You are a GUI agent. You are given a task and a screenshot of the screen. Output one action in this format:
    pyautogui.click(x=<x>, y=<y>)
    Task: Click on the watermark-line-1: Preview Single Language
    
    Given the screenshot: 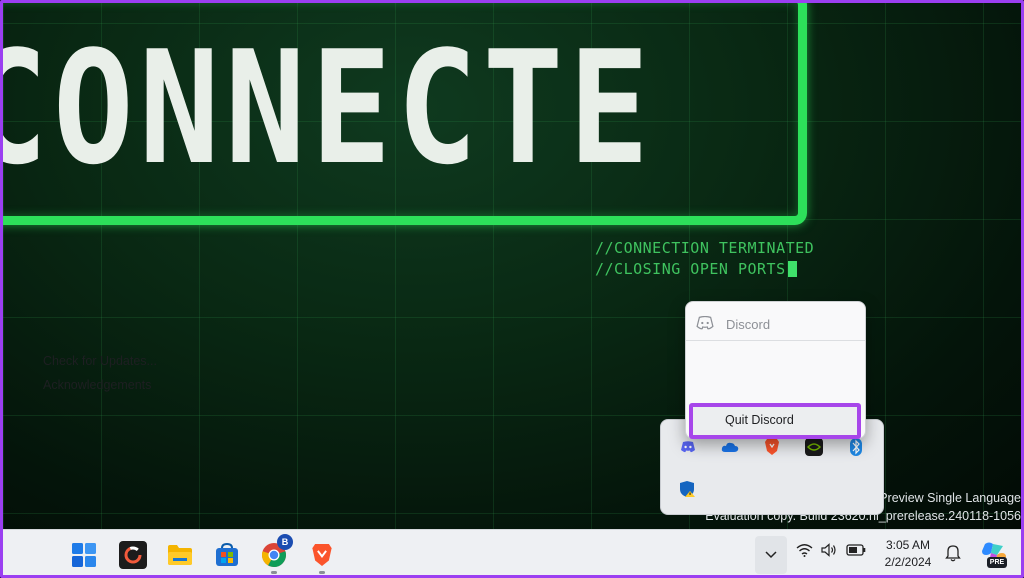 What is the action you would take?
    pyautogui.click(x=950, y=498)
    